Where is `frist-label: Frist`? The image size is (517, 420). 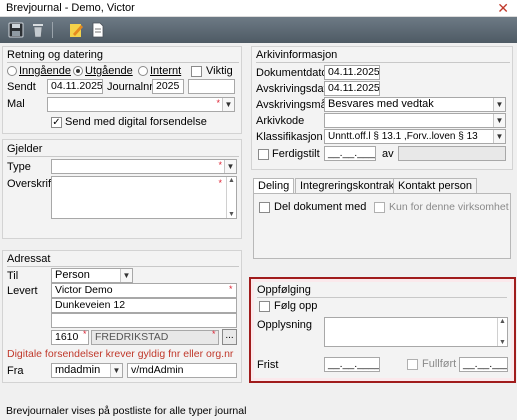 frist-label: Frist is located at coordinates (268, 365).